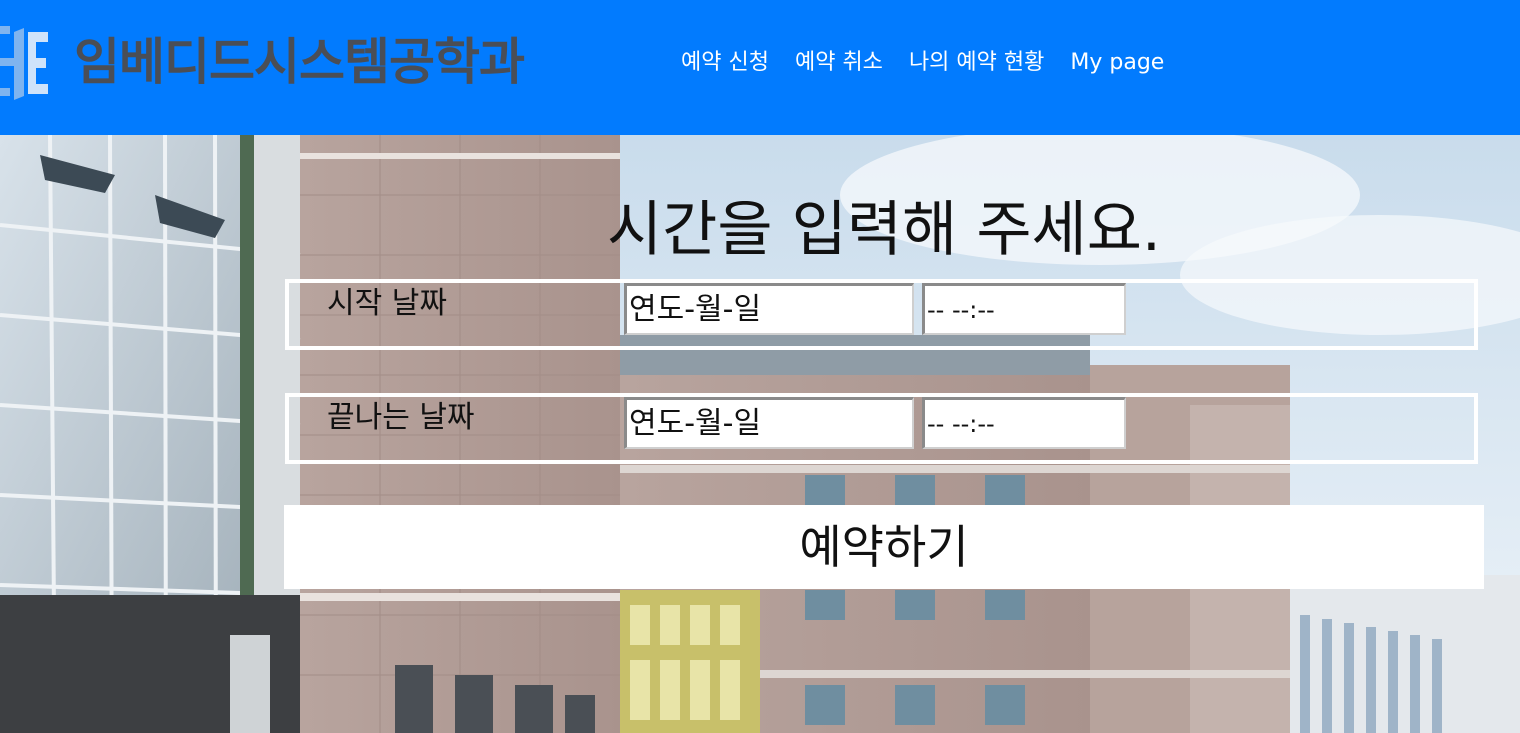 This screenshot has height=733, width=1520. I want to click on end-date-input, so click(769, 423).